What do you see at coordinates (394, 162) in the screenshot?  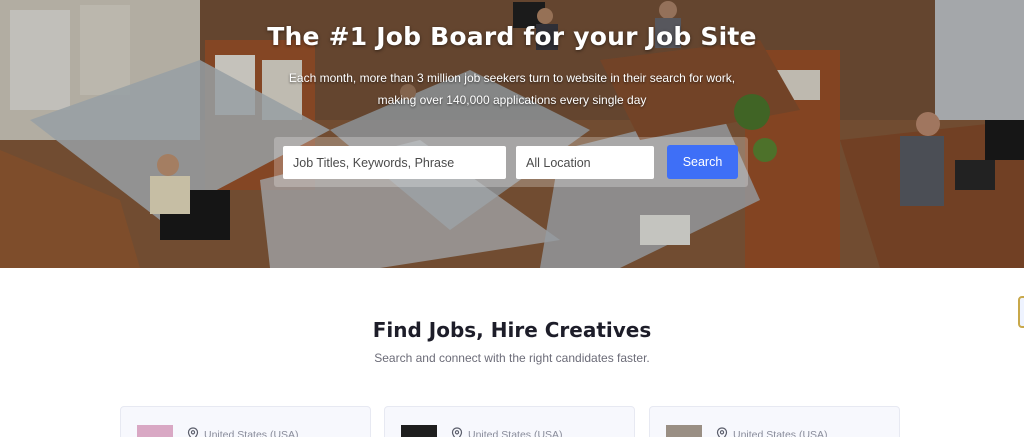 I see `keywords-search-input` at bounding box center [394, 162].